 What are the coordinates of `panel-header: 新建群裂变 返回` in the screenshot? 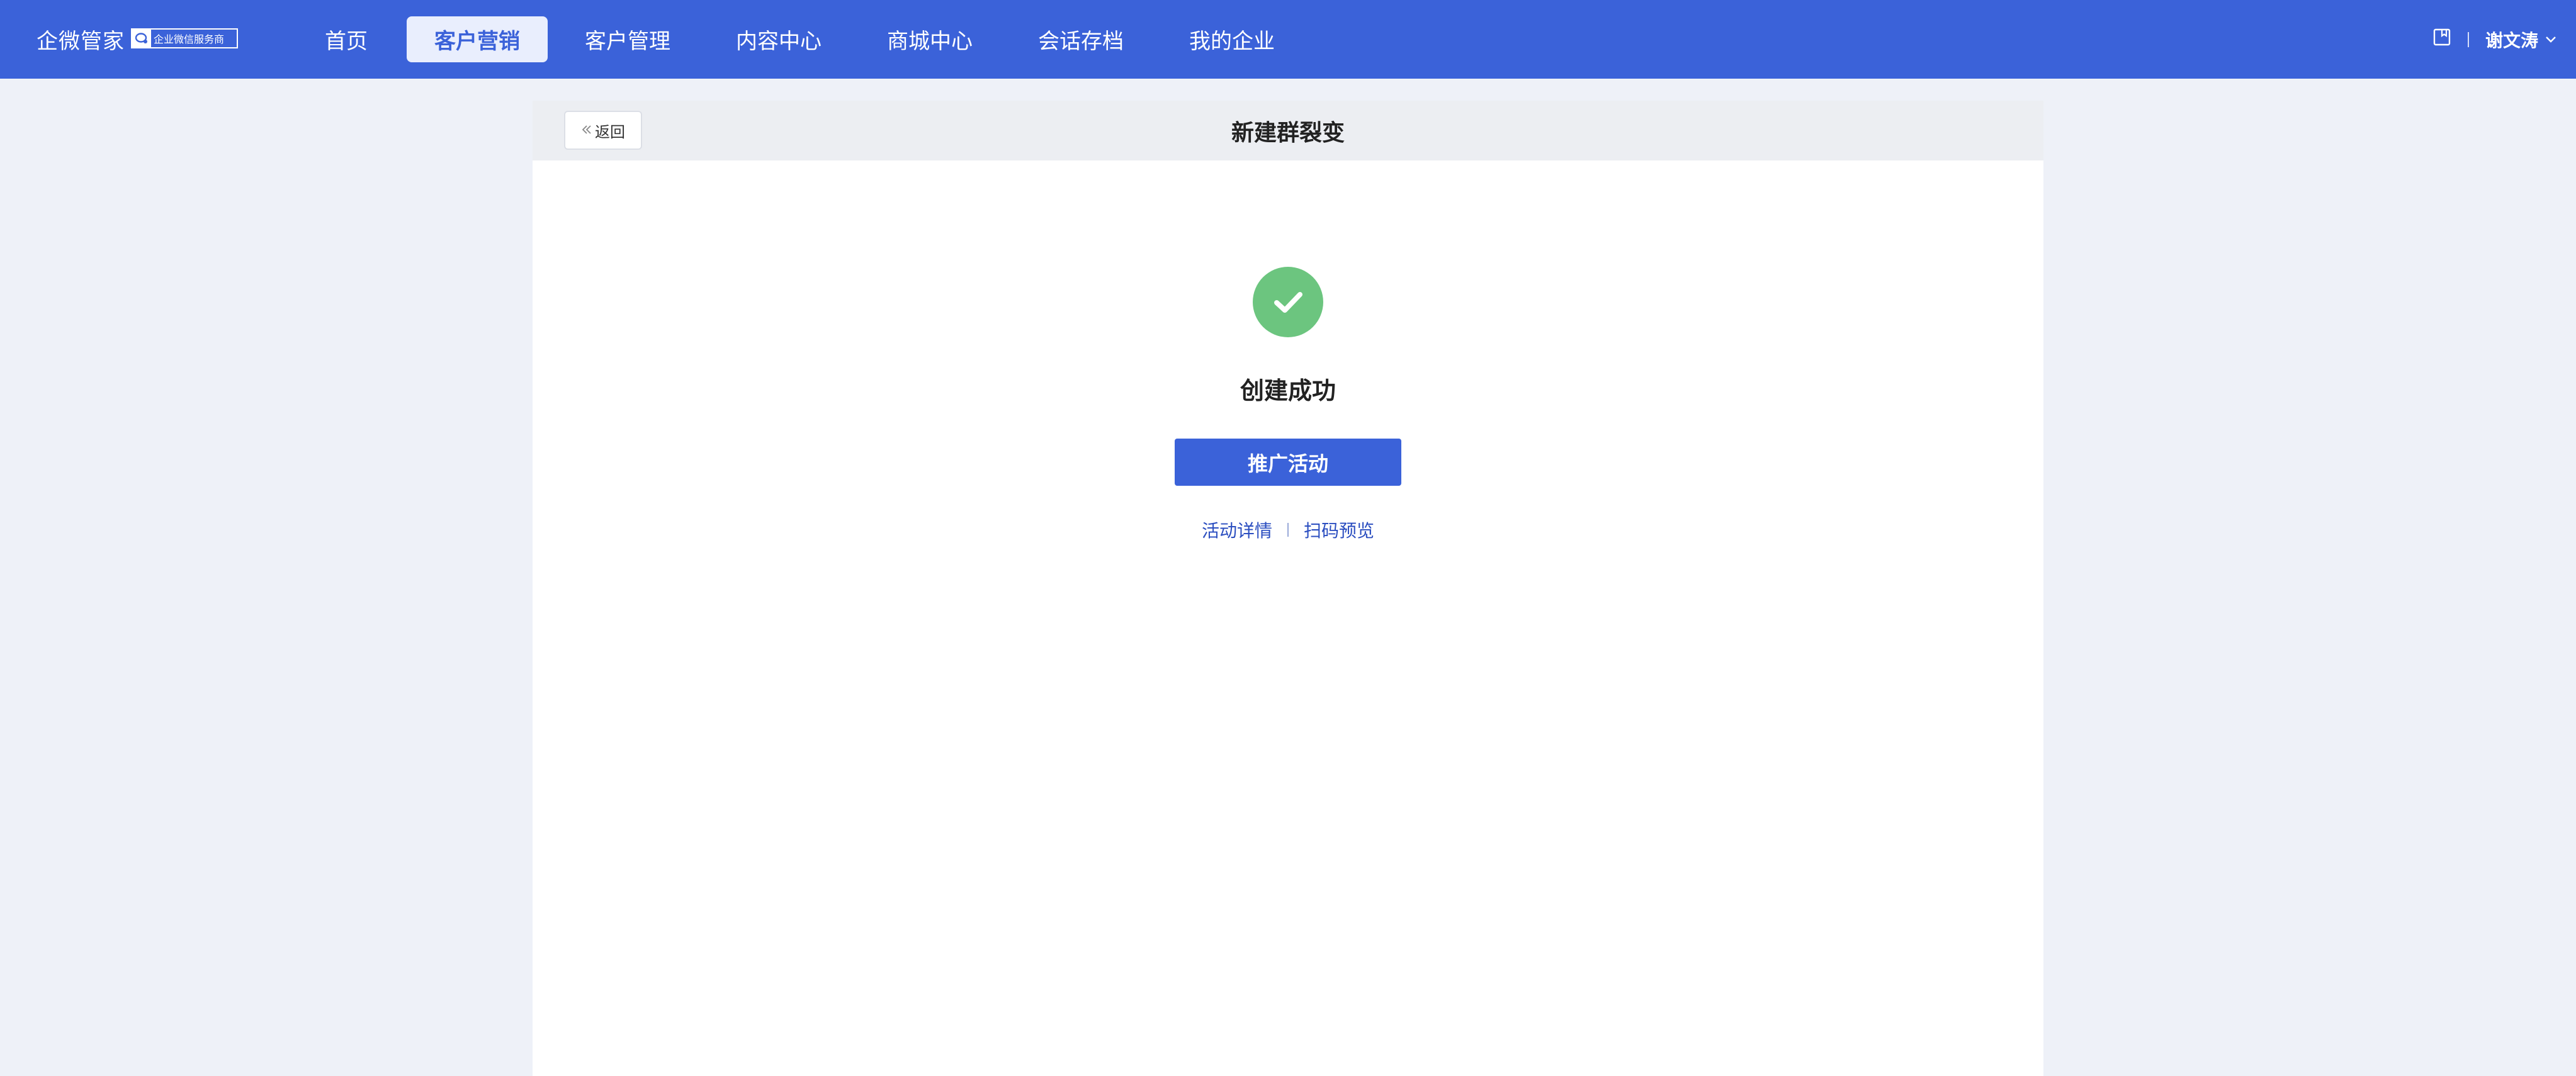 It's located at (1288, 130).